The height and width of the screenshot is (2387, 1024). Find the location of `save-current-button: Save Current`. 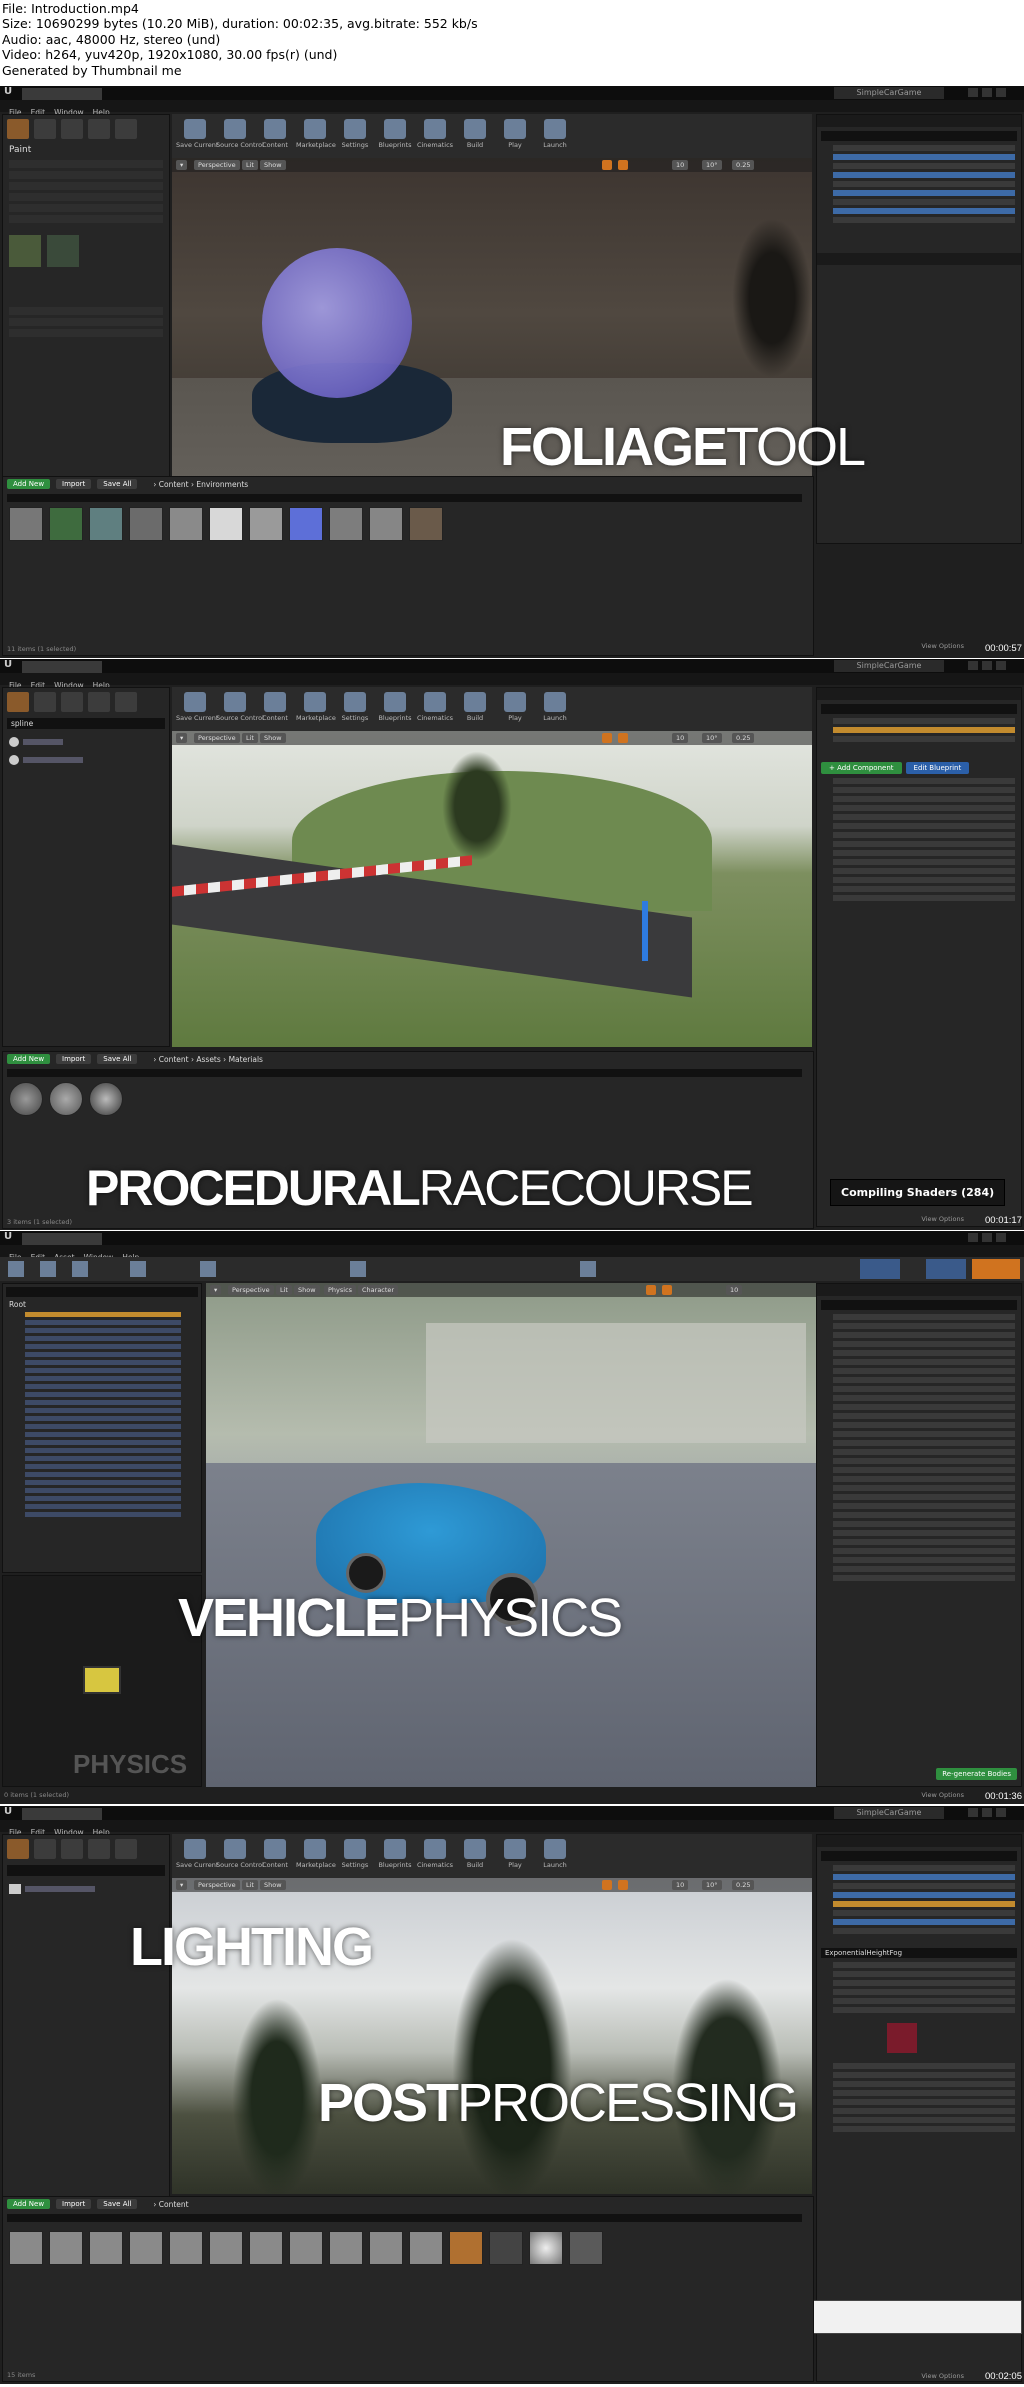

save-current-button: Save Current is located at coordinates (197, 136).